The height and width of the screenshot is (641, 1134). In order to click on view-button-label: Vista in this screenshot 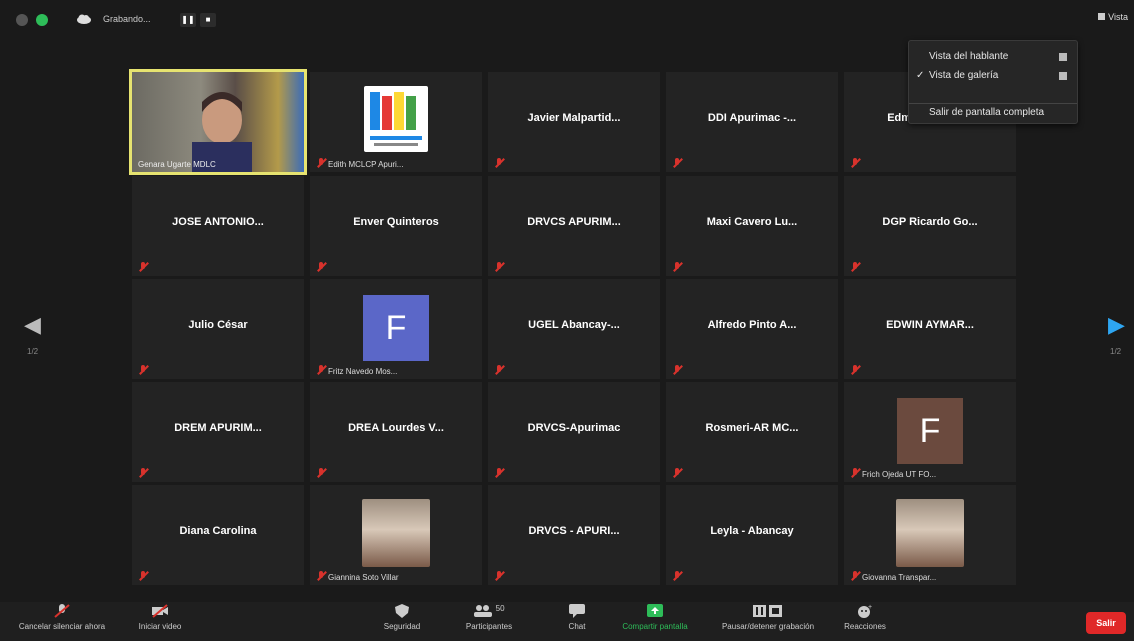, I will do `click(1118, 17)`.